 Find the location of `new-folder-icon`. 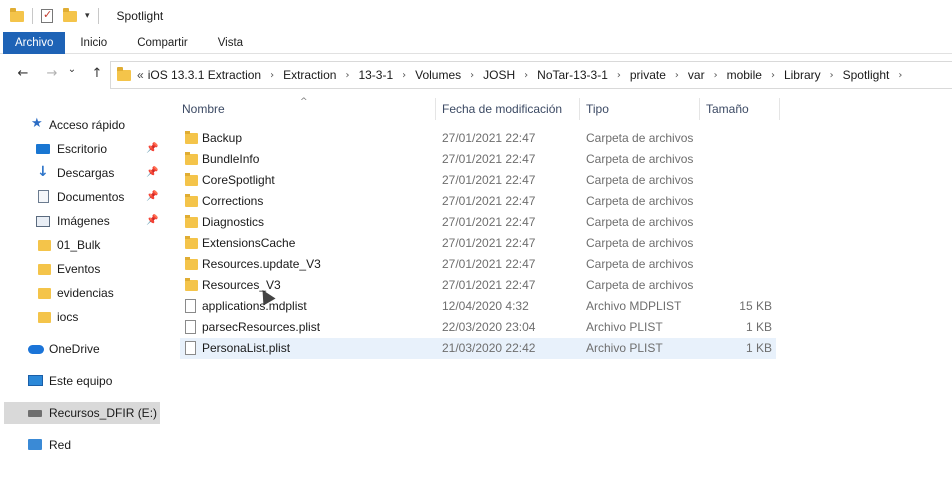

new-folder-icon is located at coordinates (70, 14).